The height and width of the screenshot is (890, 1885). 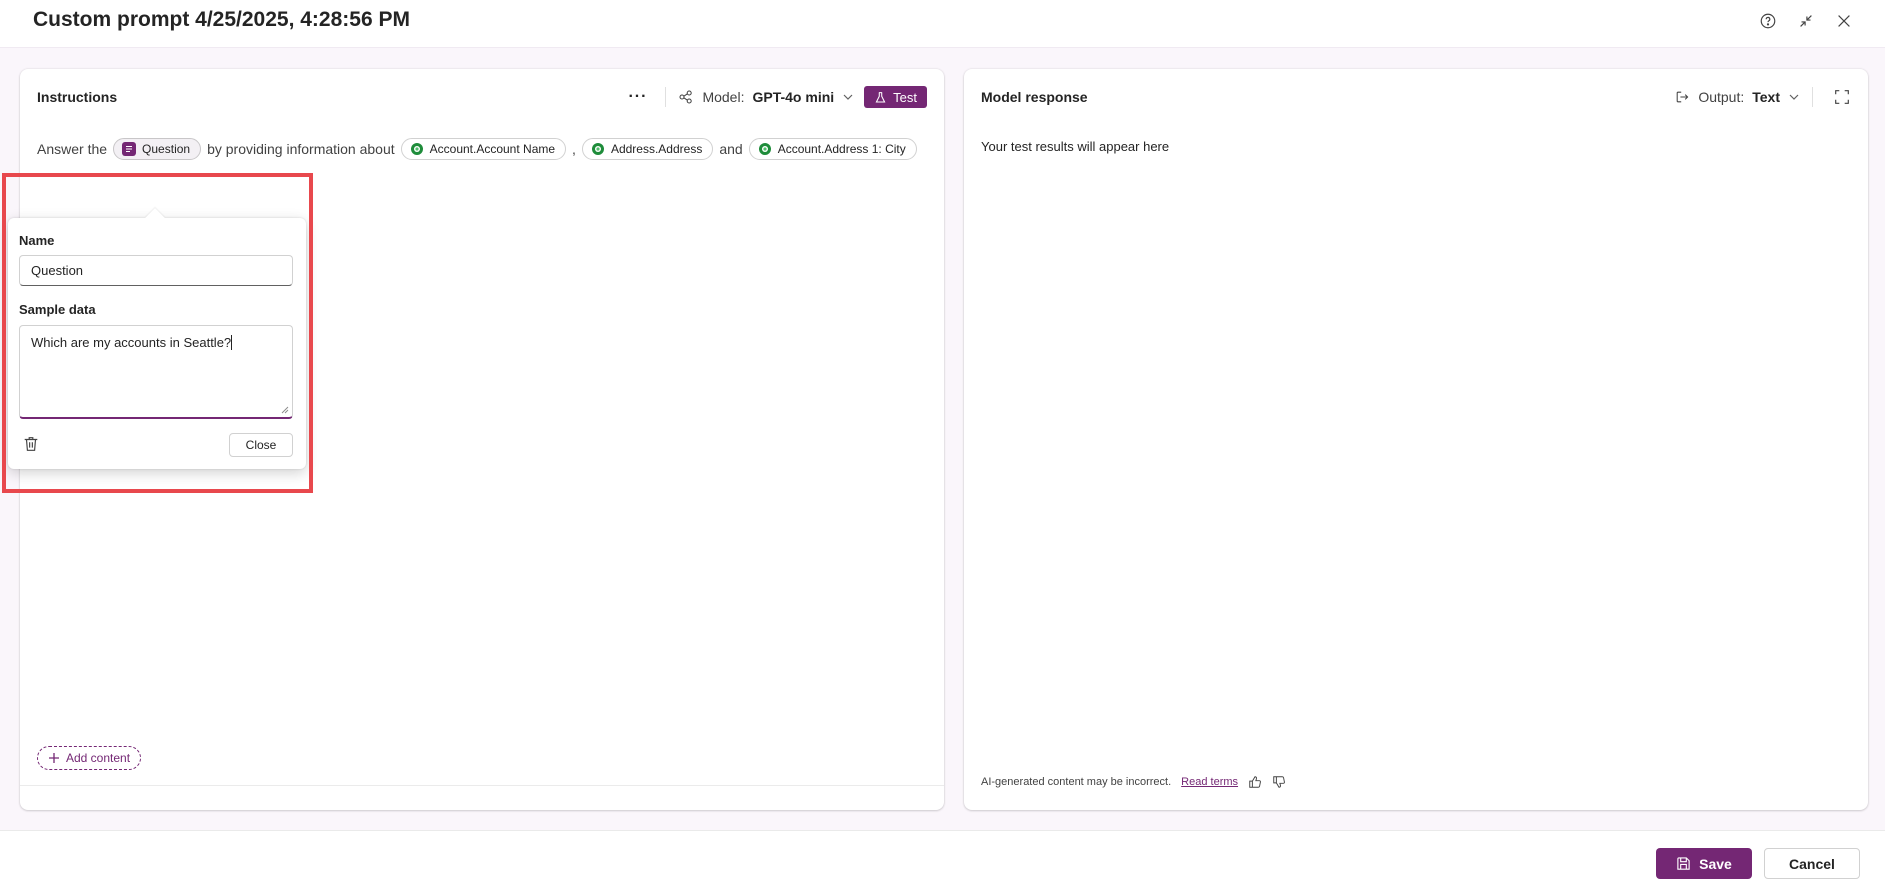 I want to click on prompt-prefix: Answer the, so click(x=72, y=149).